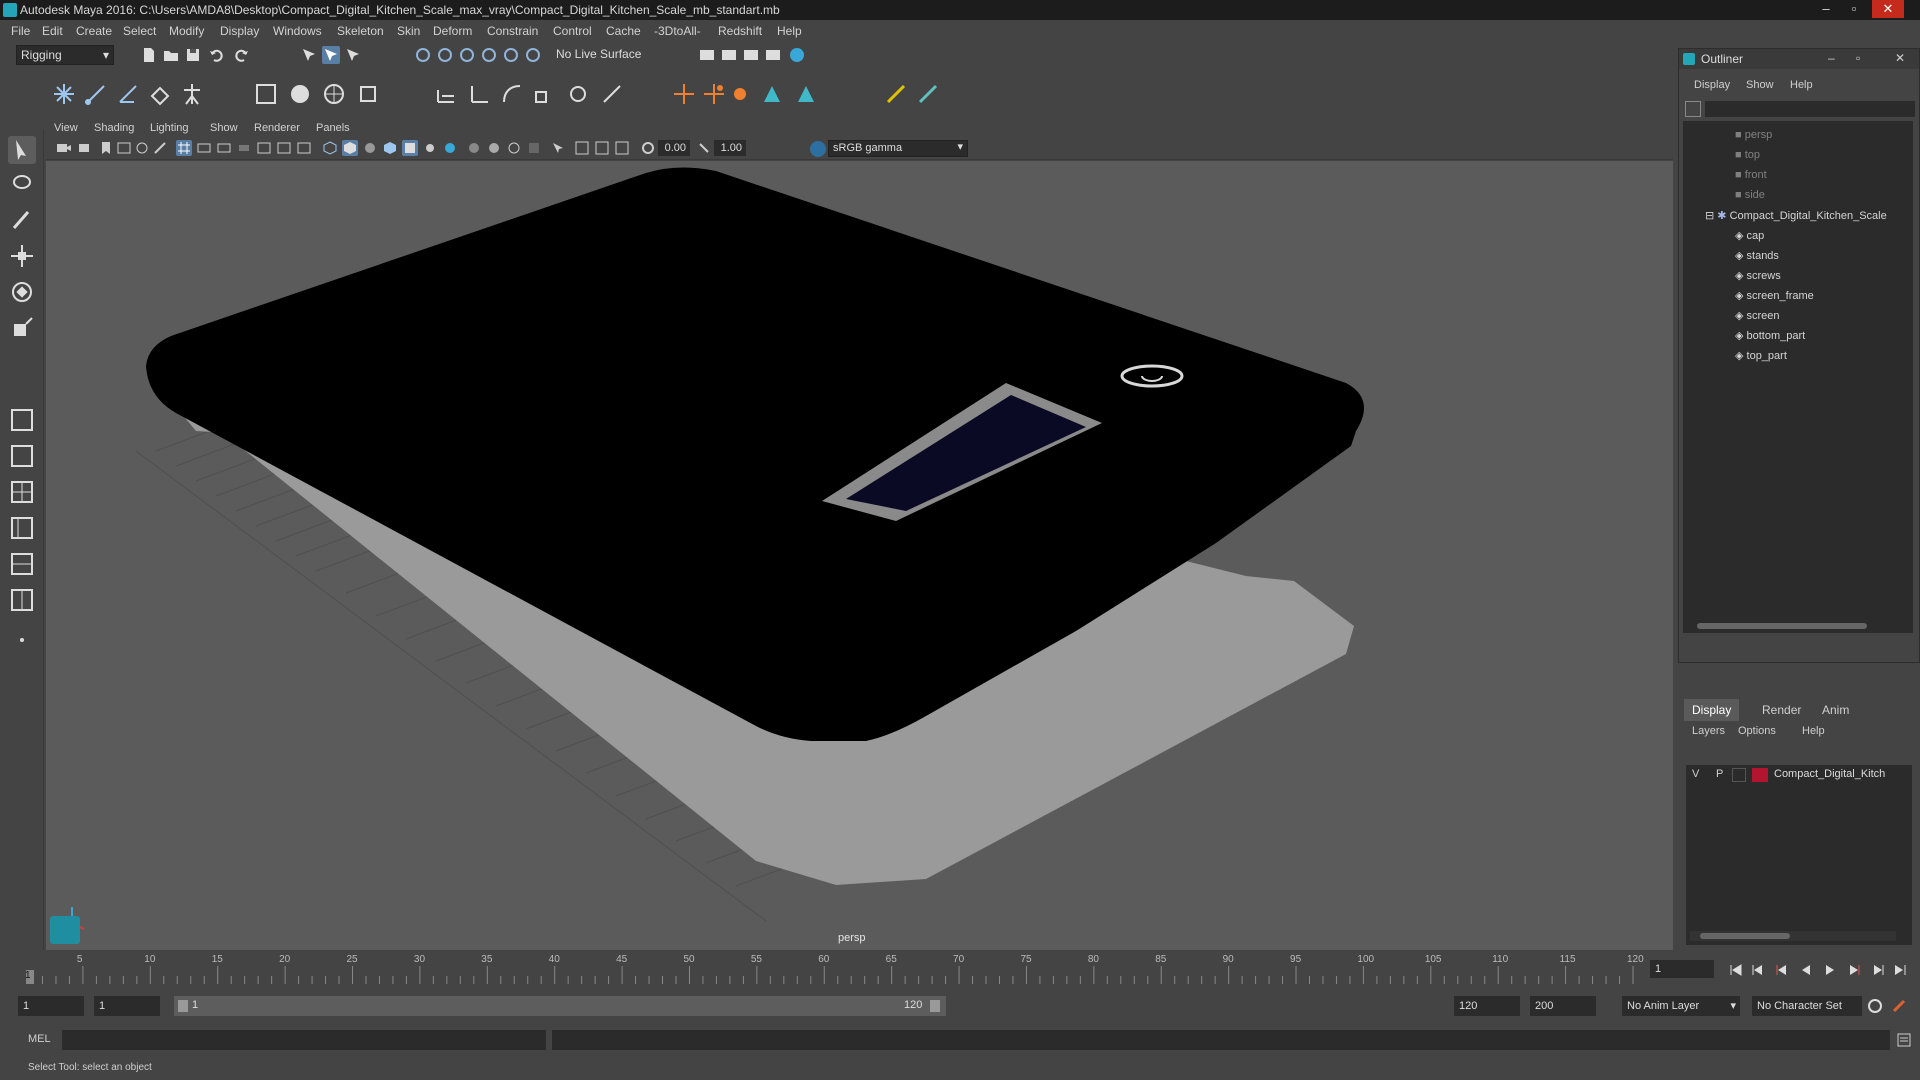  What do you see at coordinates (714, 94) in the screenshot?
I see `set-driven-key-icon` at bounding box center [714, 94].